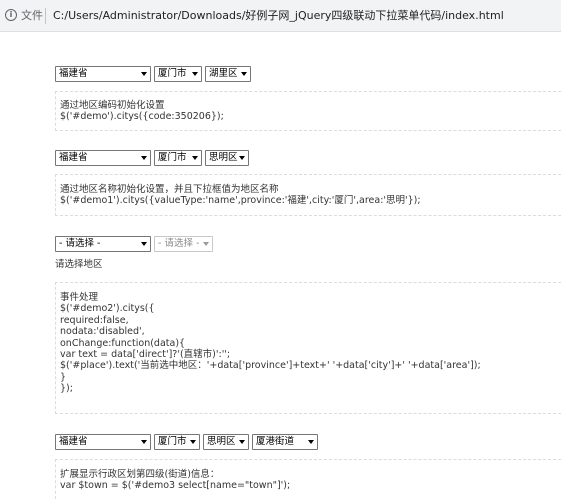 The height and width of the screenshot is (499, 561). I want to click on code-line: var text = data['direct']?'(直辖市)':'';, so click(145, 355).